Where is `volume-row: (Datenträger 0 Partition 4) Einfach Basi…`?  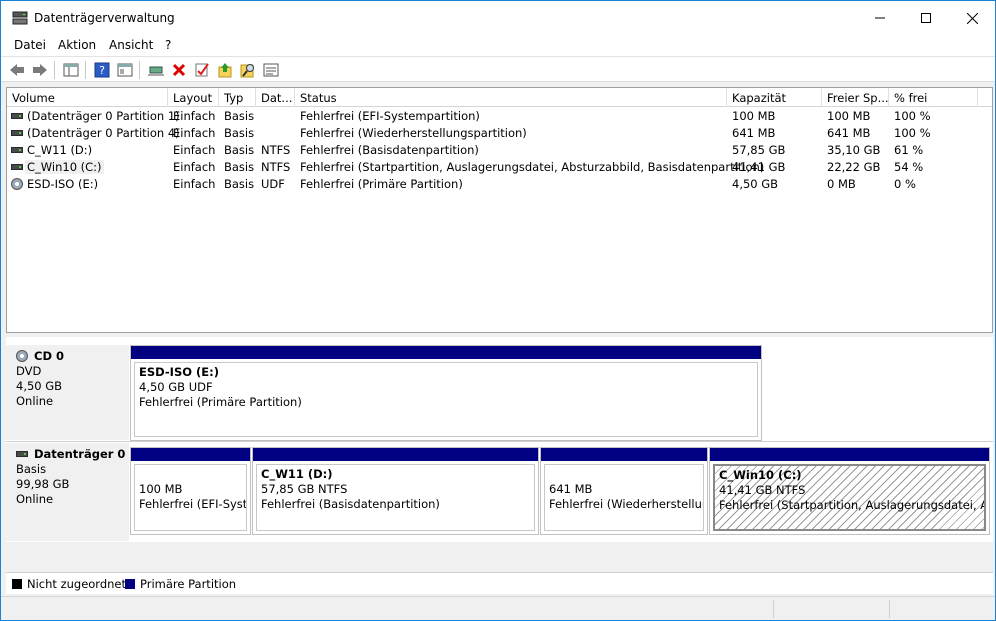
volume-row: (Datenträger 0 Partition 4) Einfach Basi… is located at coordinates (499, 133).